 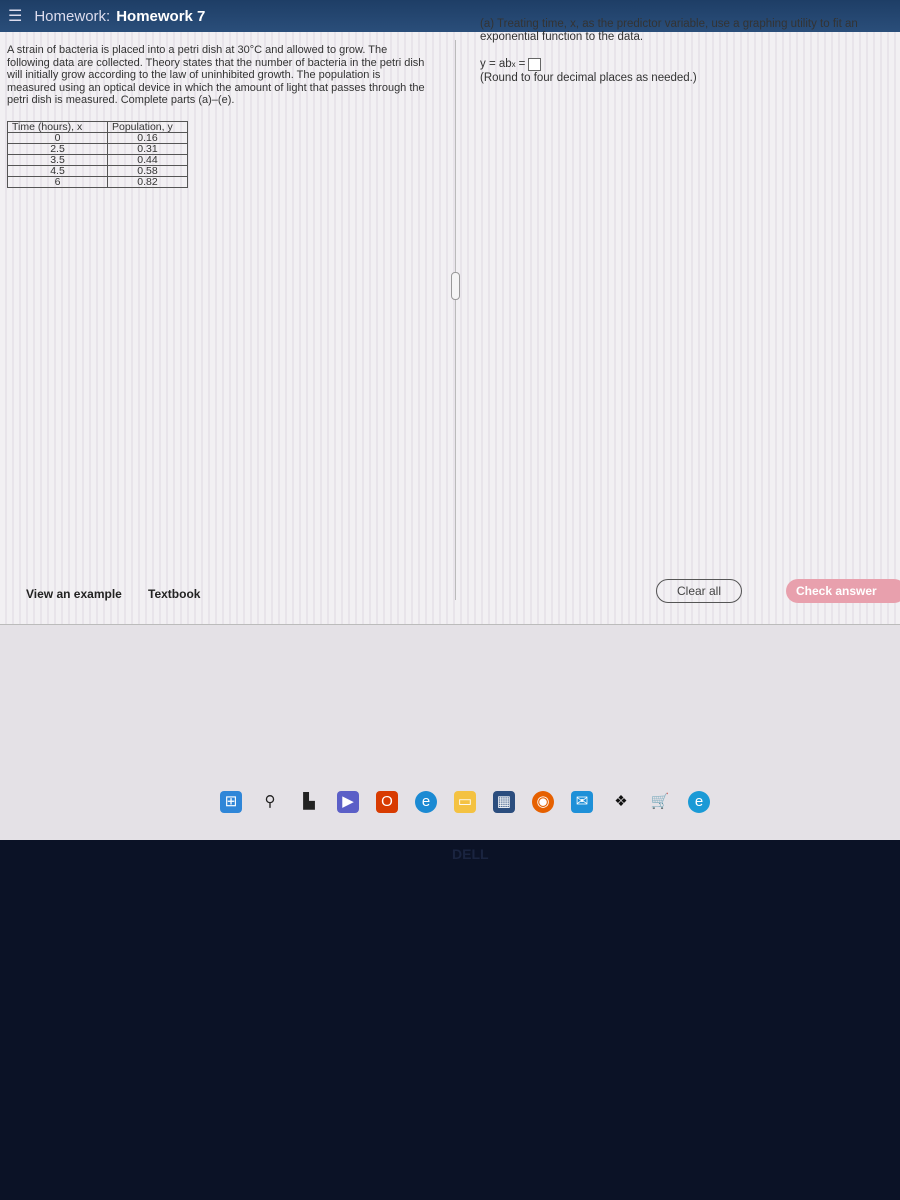 What do you see at coordinates (57, 148) in the screenshot?
I see `time-cell: 2.5` at bounding box center [57, 148].